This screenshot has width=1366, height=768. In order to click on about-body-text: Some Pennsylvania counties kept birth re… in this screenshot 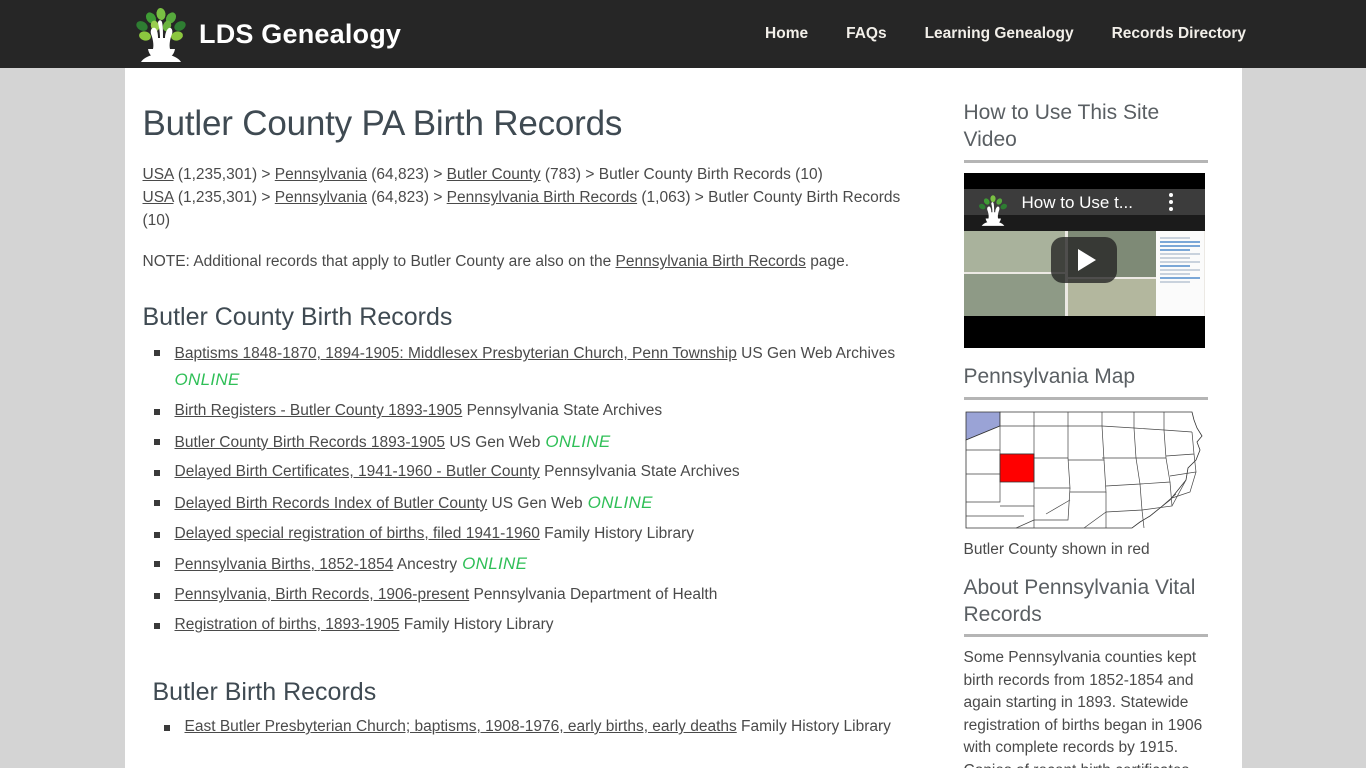, I will do `click(1083, 708)`.